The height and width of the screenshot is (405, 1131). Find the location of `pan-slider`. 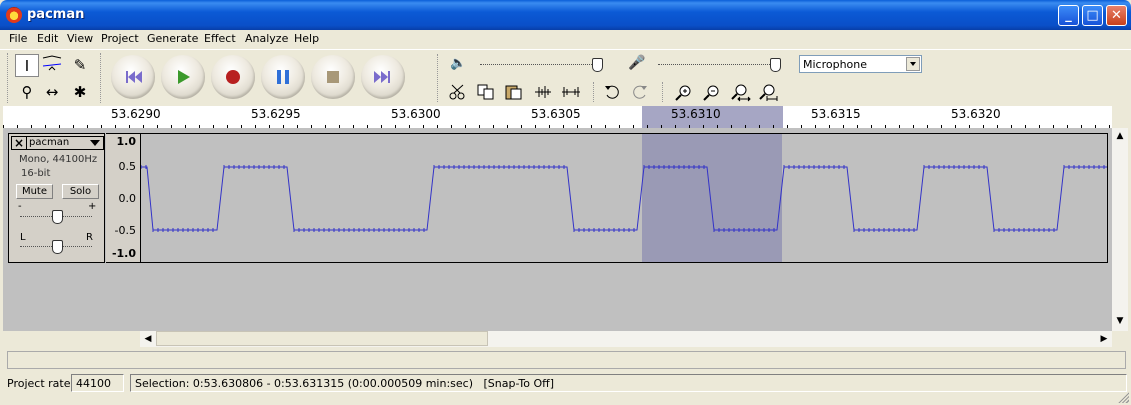

pan-slider is located at coordinates (57, 247).